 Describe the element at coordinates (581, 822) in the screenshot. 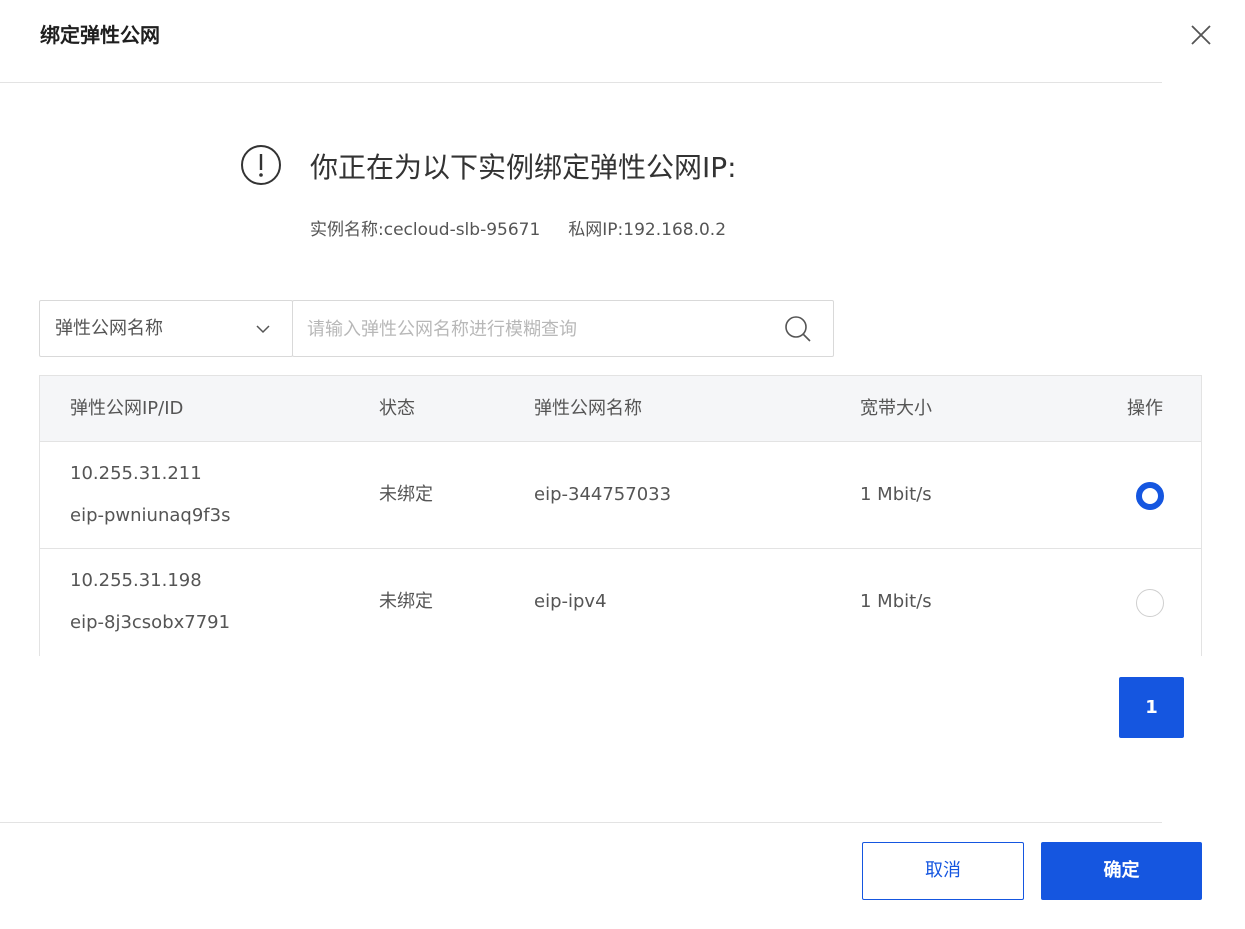

I see `footer-divider` at that location.